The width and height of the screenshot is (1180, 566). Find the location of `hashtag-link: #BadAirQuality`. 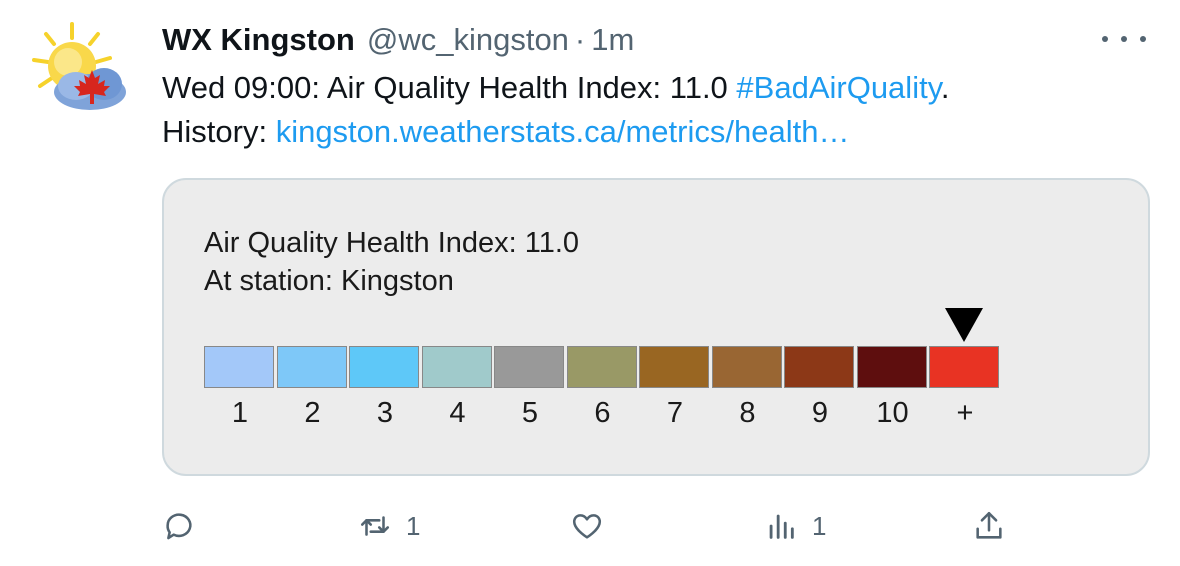

hashtag-link: #BadAirQuality is located at coordinates (838, 87).